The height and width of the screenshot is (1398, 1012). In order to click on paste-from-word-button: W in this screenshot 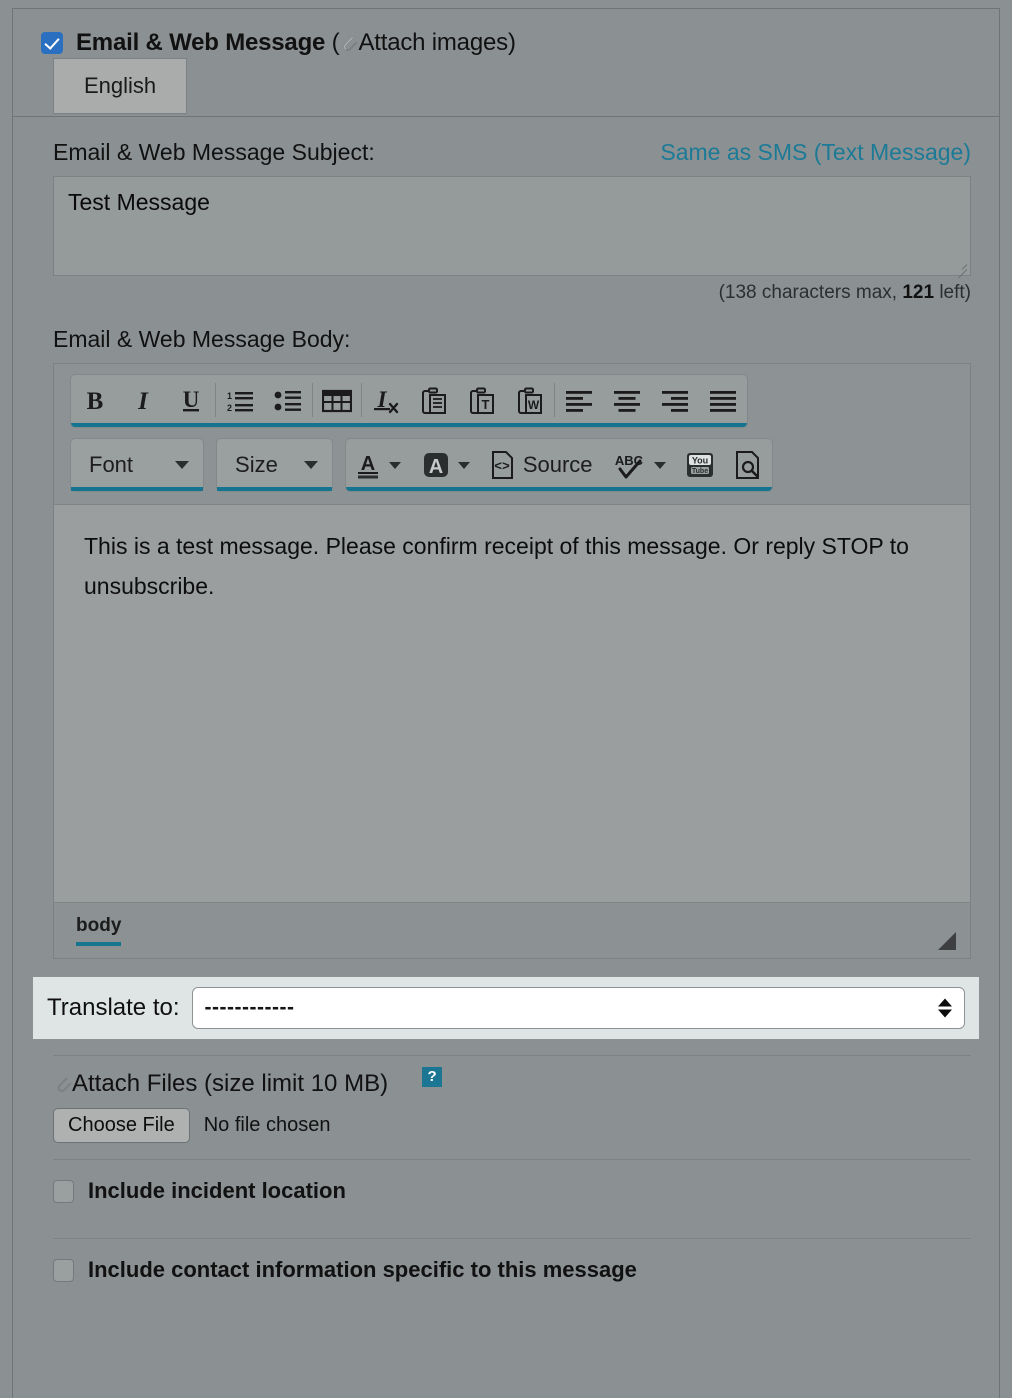, I will do `click(530, 401)`.